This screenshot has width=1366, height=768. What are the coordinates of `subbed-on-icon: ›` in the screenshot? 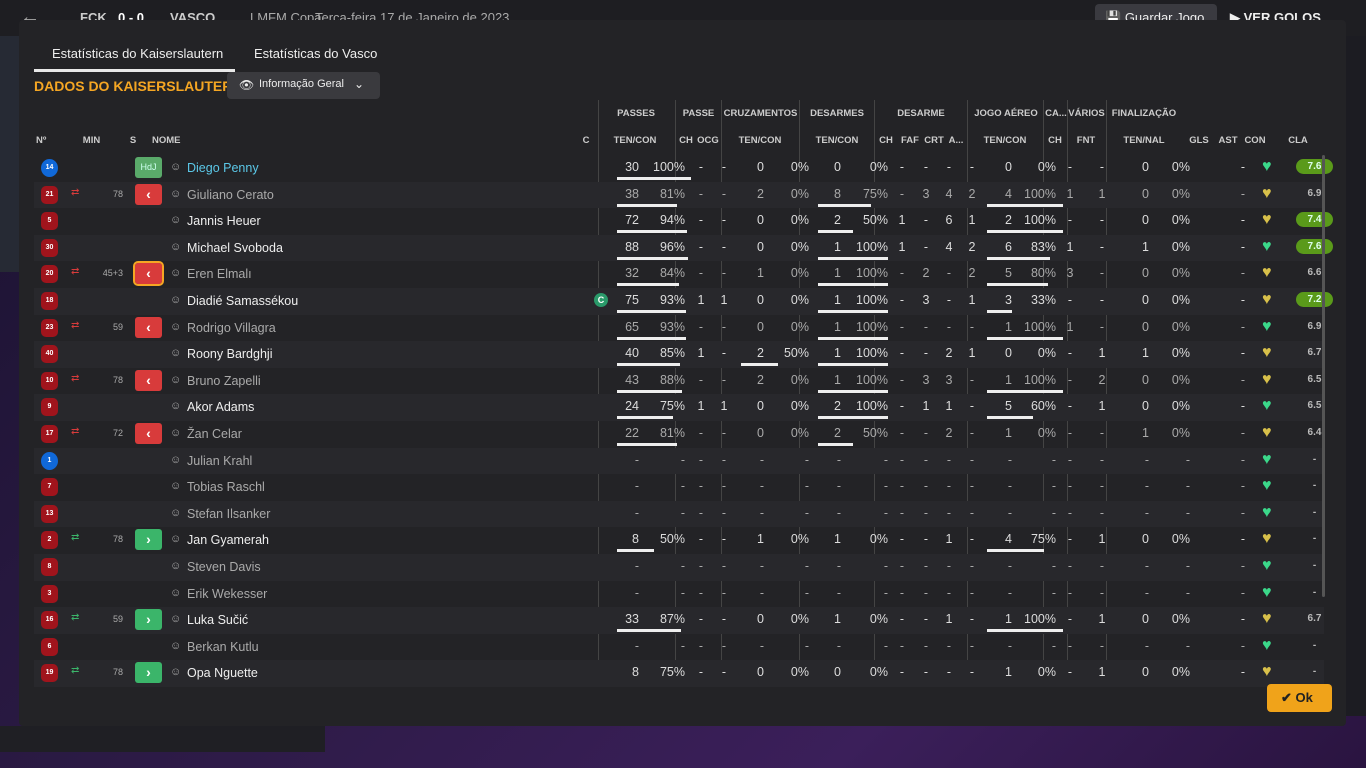 It's located at (148, 673).